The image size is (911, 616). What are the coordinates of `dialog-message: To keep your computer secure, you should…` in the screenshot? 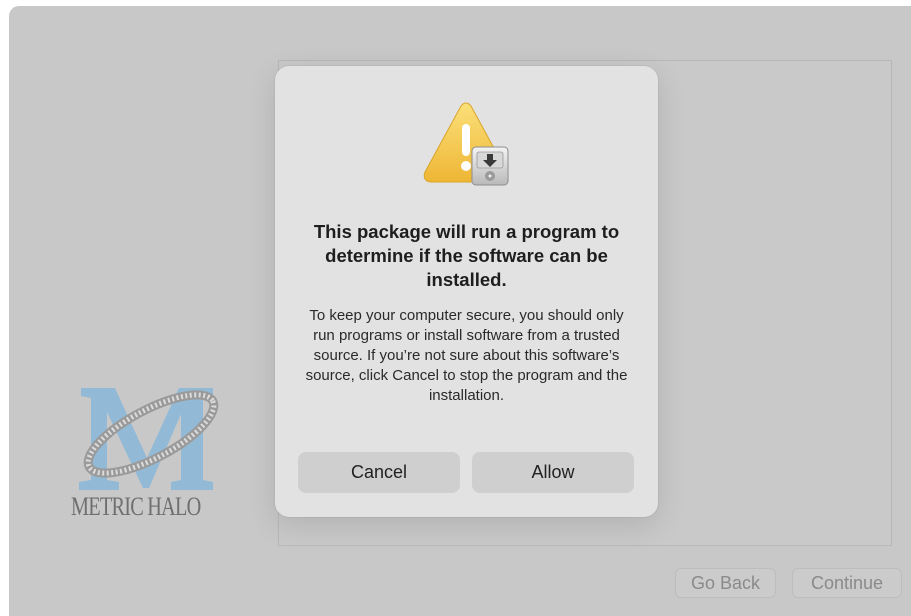 It's located at (466, 355).